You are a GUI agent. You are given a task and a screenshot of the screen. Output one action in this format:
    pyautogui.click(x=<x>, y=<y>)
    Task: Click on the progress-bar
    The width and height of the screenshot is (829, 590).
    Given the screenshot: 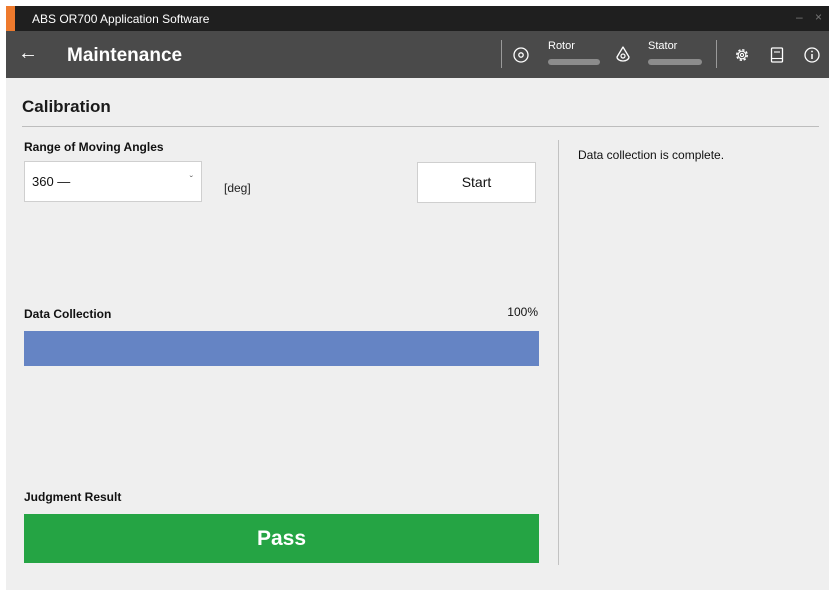 What is the action you would take?
    pyautogui.click(x=281, y=348)
    